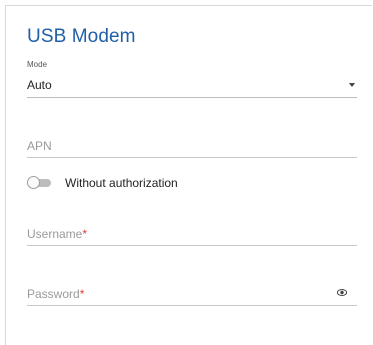  What do you see at coordinates (177, 233) in the screenshot?
I see `username-input` at bounding box center [177, 233].